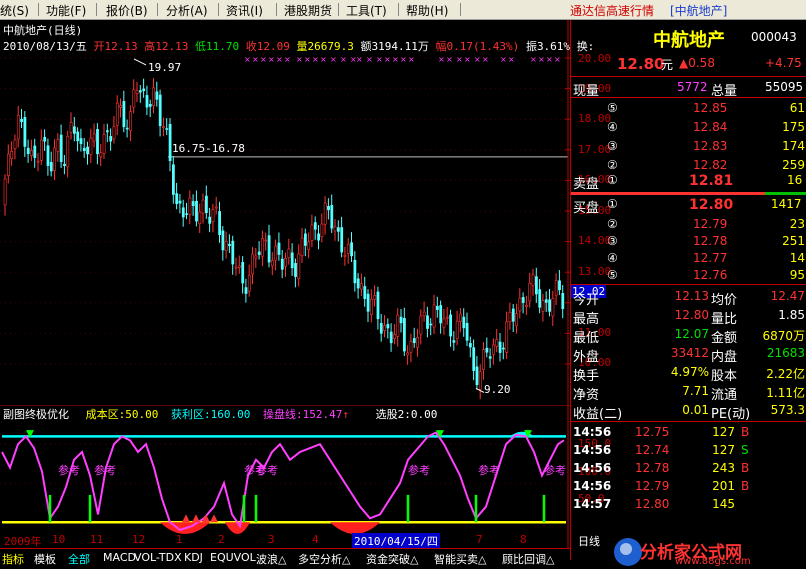  What do you see at coordinates (612, 108) in the screenshot?
I see `ask-level: ⑤` at bounding box center [612, 108].